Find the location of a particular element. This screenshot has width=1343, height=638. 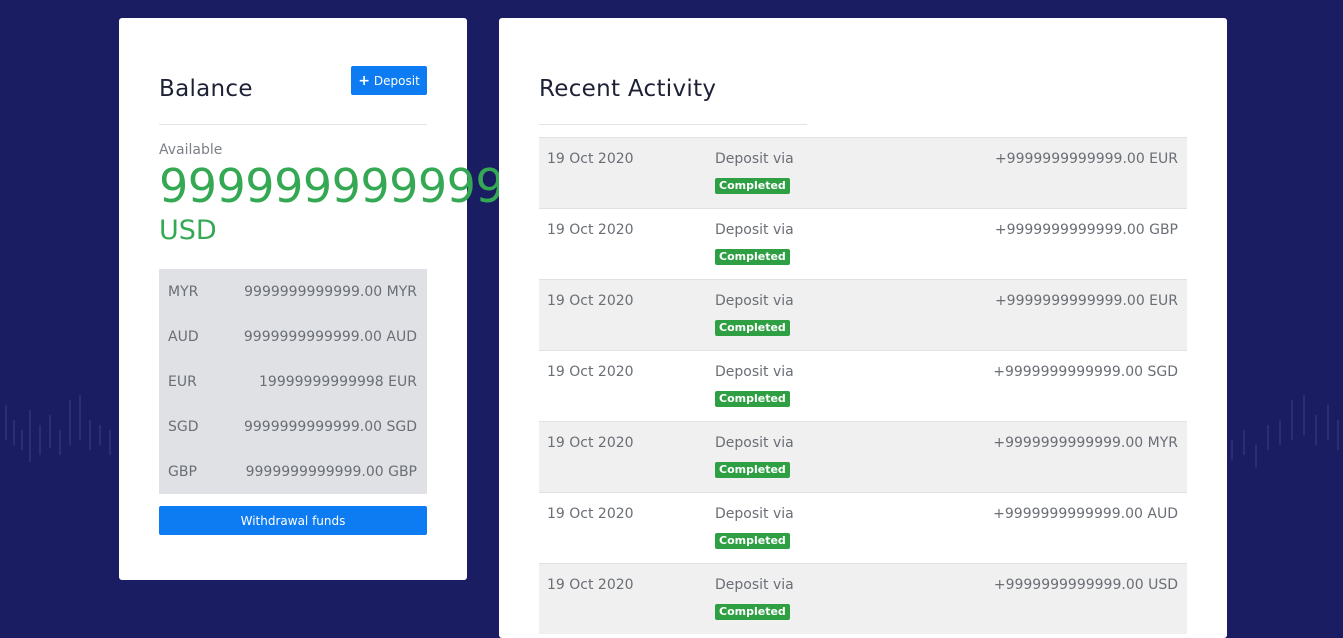

activity-divider is located at coordinates (673, 124).